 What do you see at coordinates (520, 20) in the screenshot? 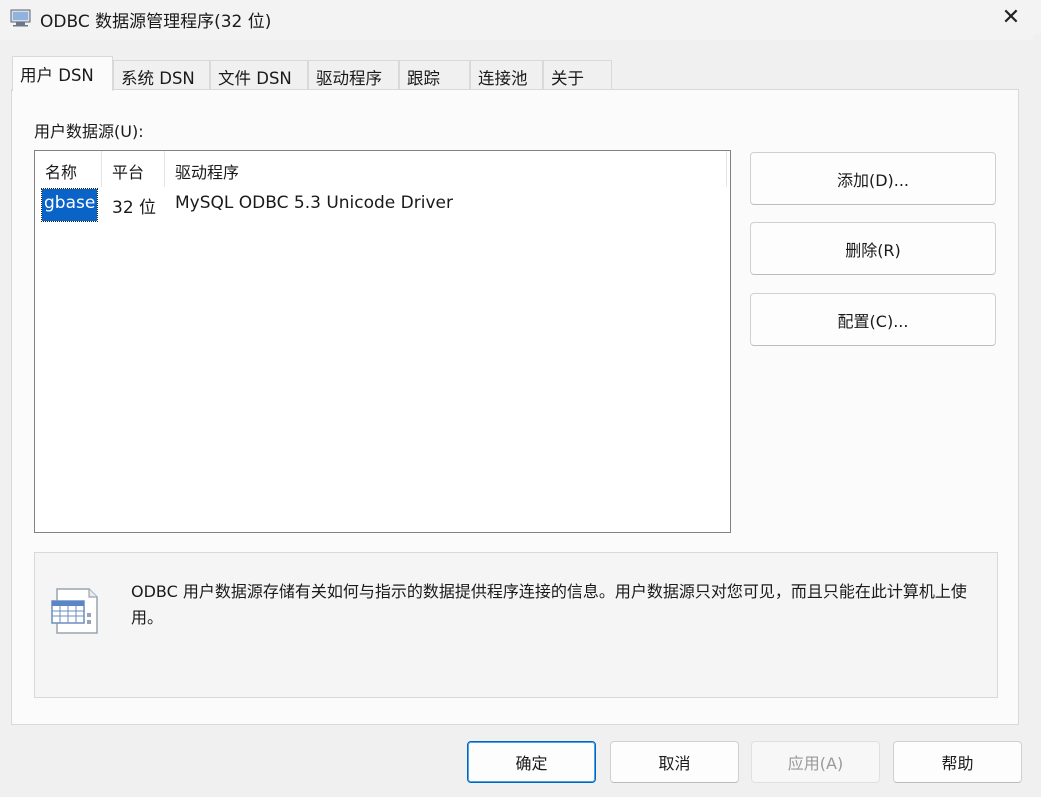
I see `title-bar: ODBC 数据源管理程序(32 位) ✕` at bounding box center [520, 20].